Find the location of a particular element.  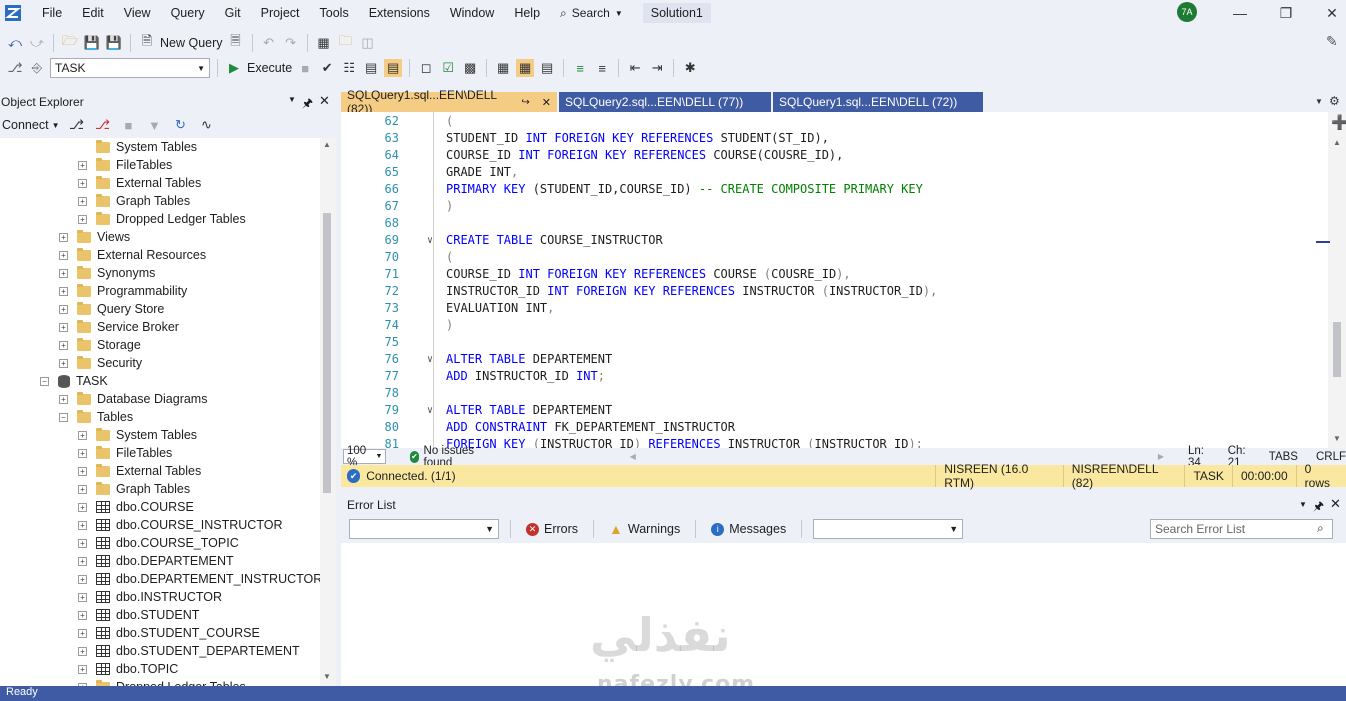

tree-node: + Views is located at coordinates (94, 237).